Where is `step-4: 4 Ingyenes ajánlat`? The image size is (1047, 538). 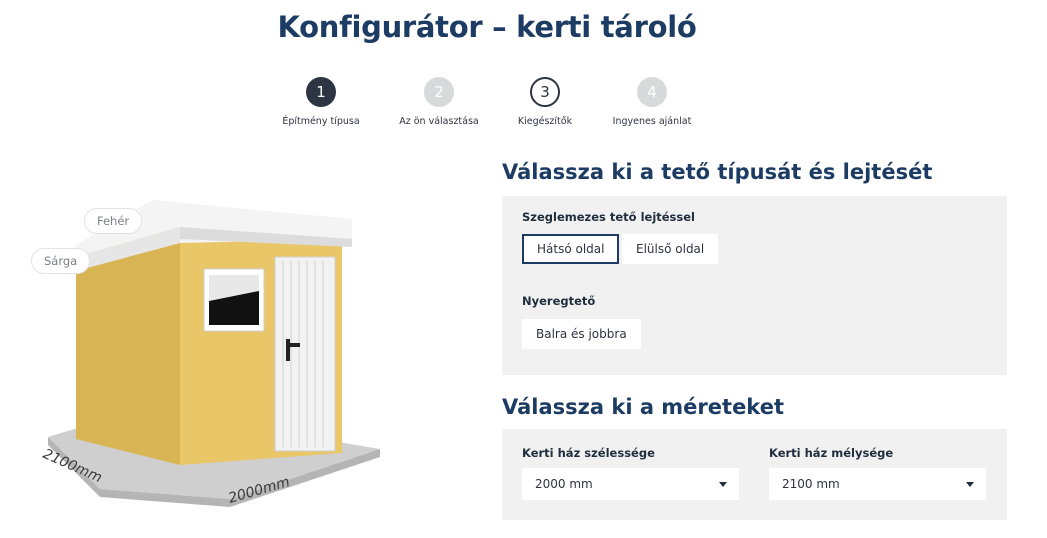 step-4: 4 Ingyenes ajánlat is located at coordinates (652, 102).